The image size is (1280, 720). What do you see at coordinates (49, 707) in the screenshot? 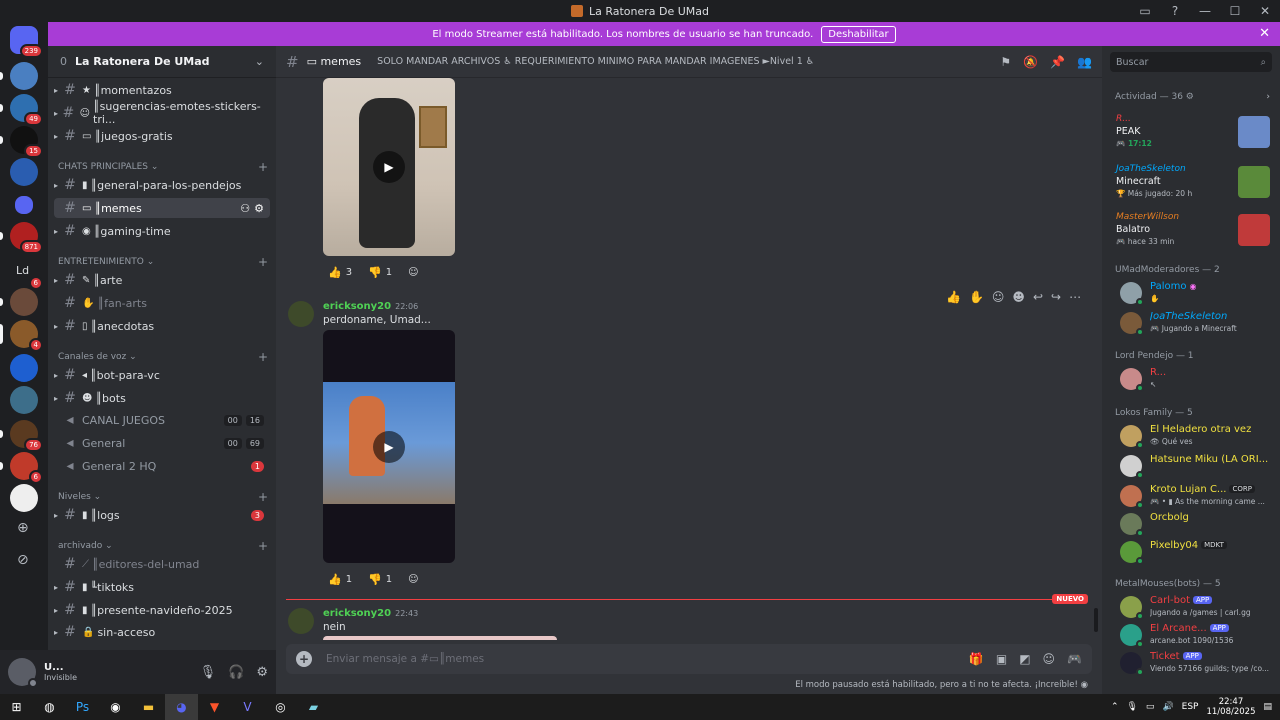
I see `app-icon-gallery: ◍` at bounding box center [49, 707].